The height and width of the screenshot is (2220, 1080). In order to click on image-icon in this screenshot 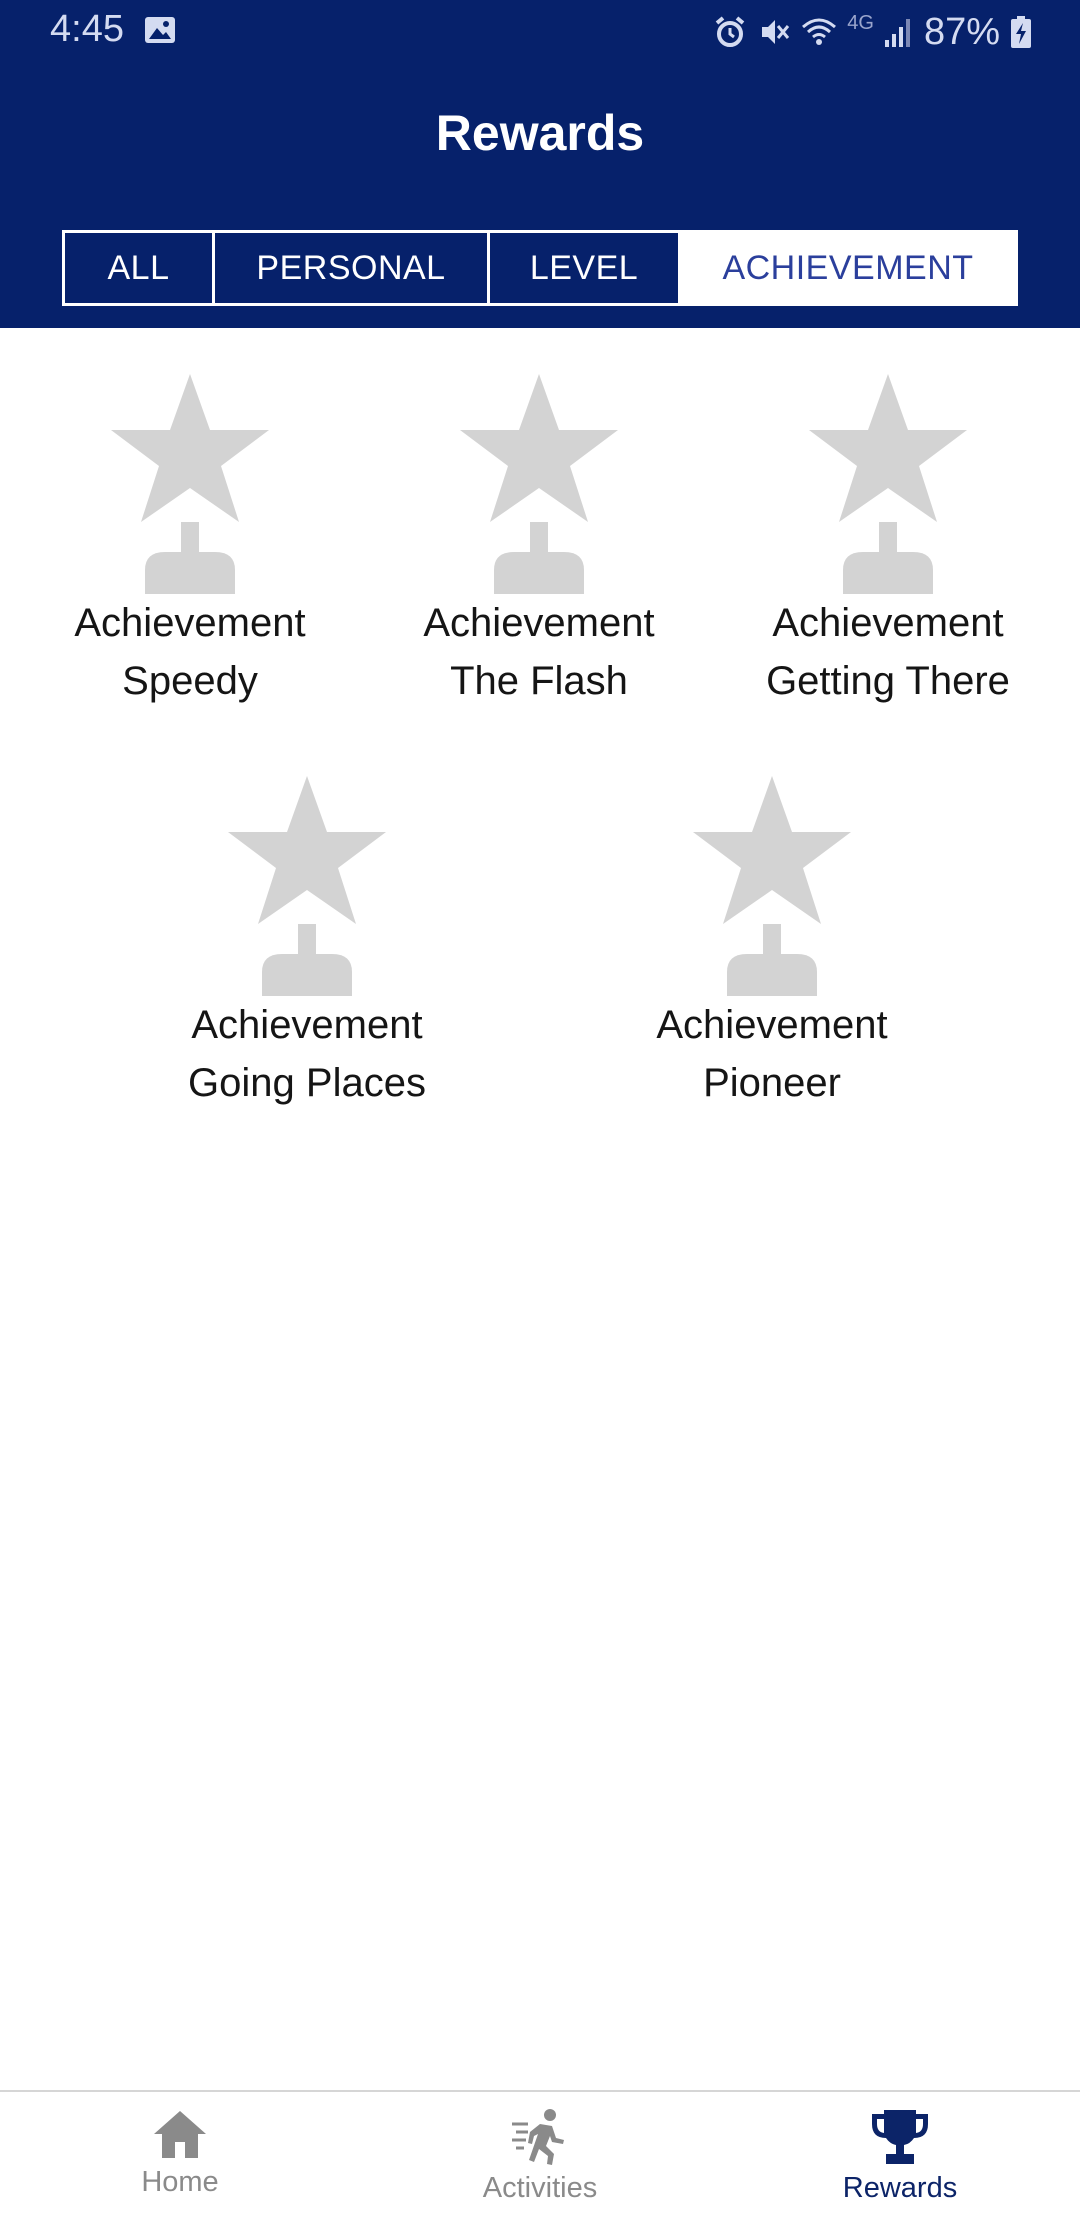, I will do `click(160, 30)`.